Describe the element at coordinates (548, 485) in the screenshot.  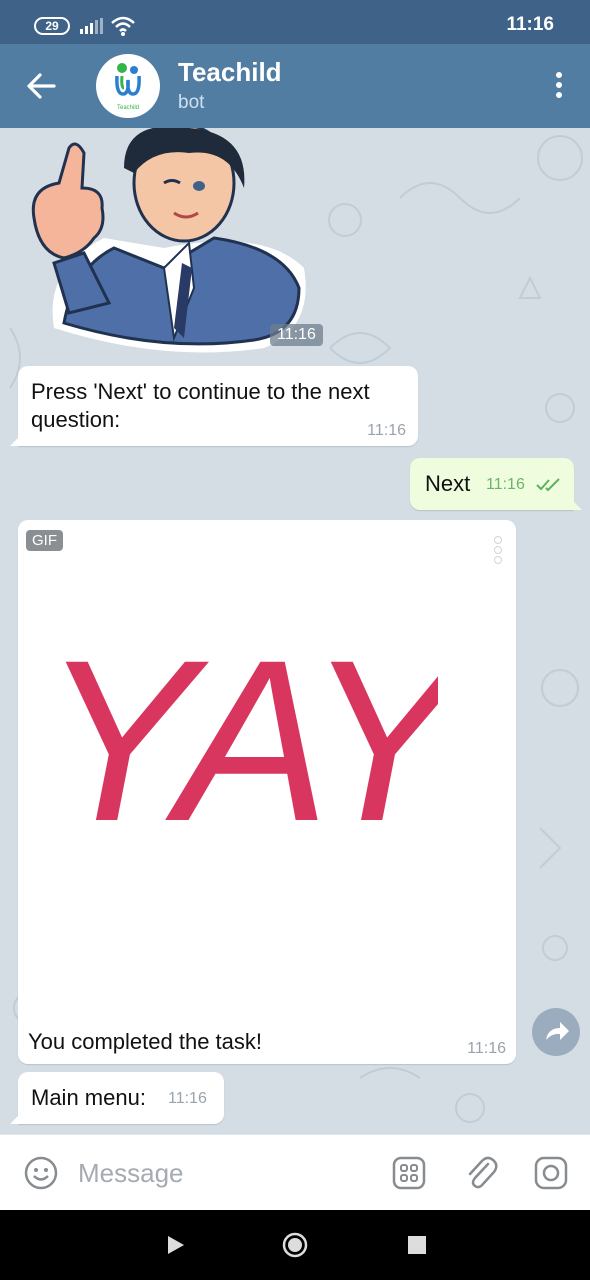
I see `read-checkmarks-icon` at that location.